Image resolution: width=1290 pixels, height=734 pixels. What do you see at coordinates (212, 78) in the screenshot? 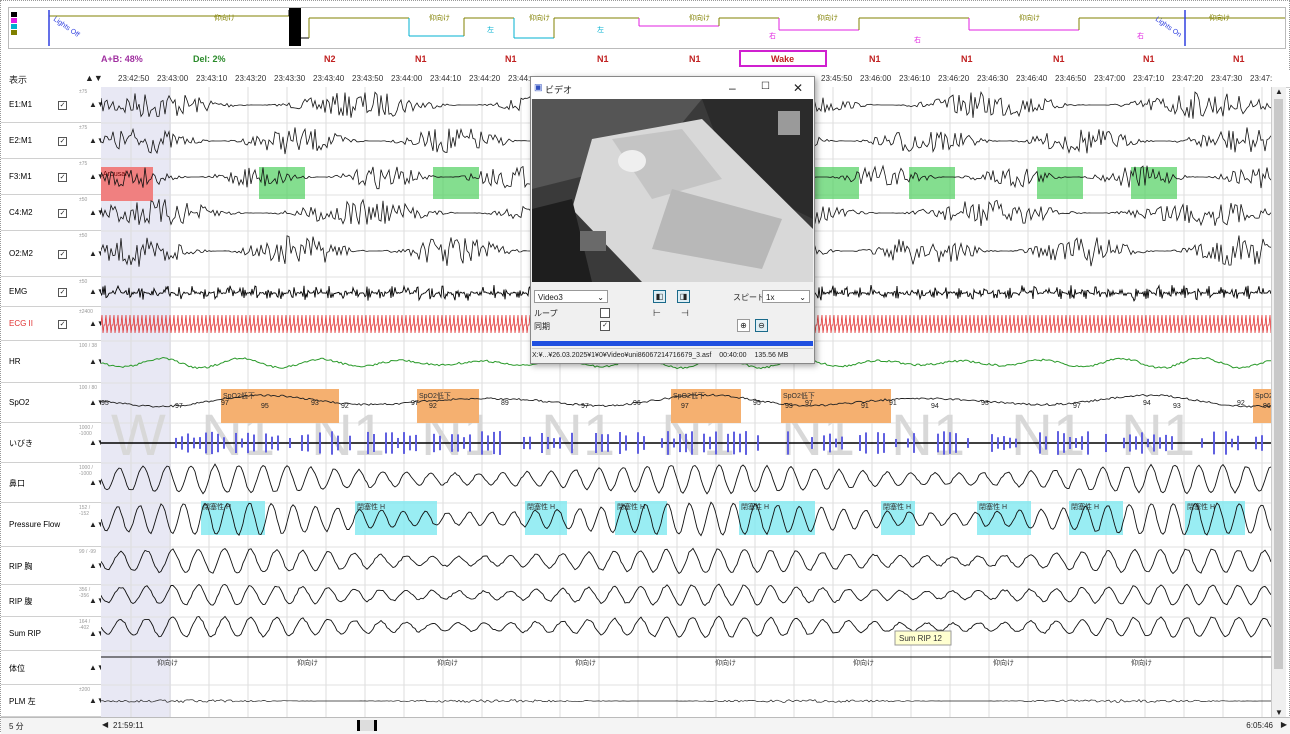
I see `time-tick: 23:43:10` at bounding box center [212, 78].